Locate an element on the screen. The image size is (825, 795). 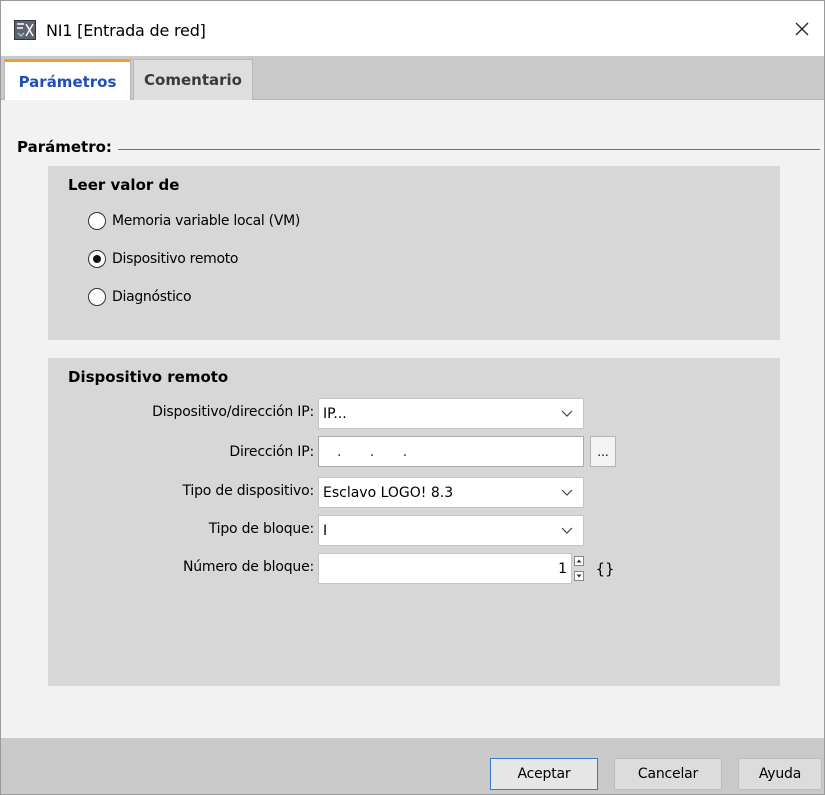
block-reference-button: {} is located at coordinates (605, 568).